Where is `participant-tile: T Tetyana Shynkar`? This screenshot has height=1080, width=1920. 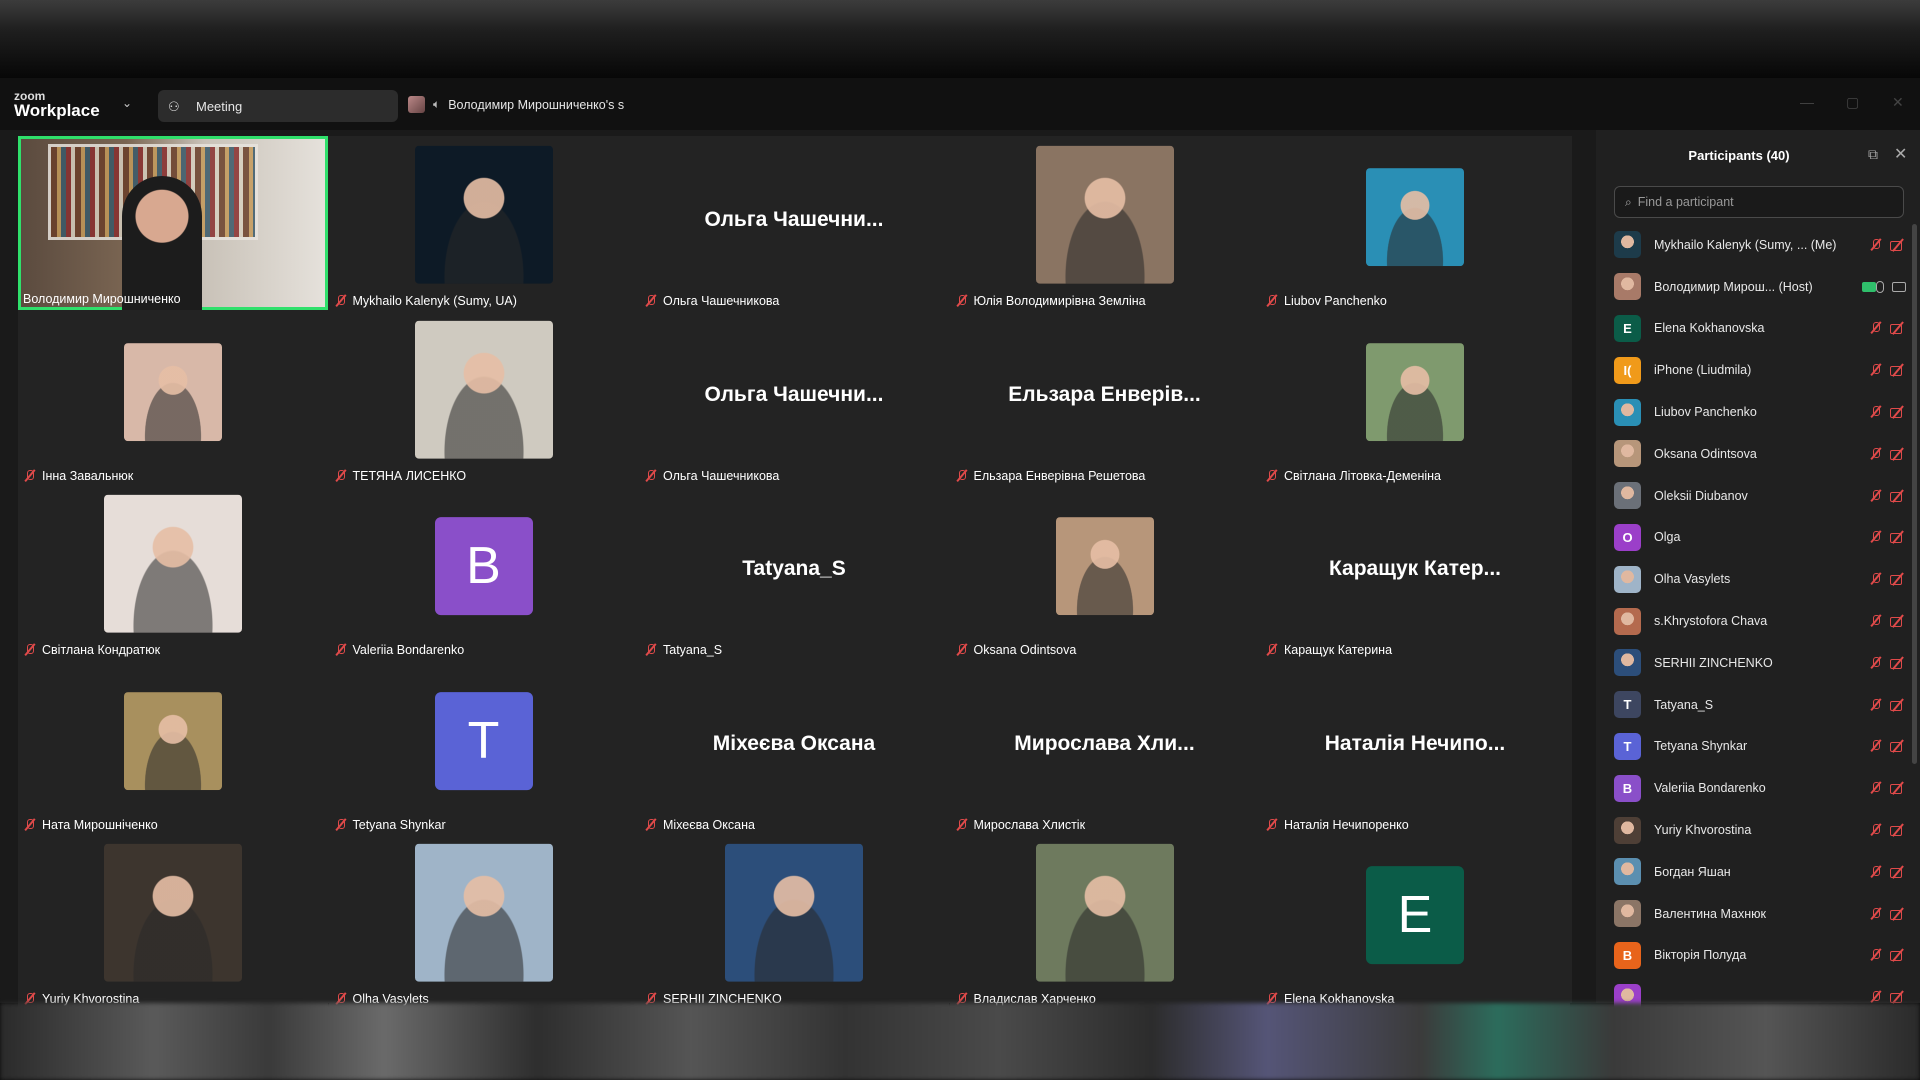
participant-tile: T Tetyana Shynkar is located at coordinates (483, 746).